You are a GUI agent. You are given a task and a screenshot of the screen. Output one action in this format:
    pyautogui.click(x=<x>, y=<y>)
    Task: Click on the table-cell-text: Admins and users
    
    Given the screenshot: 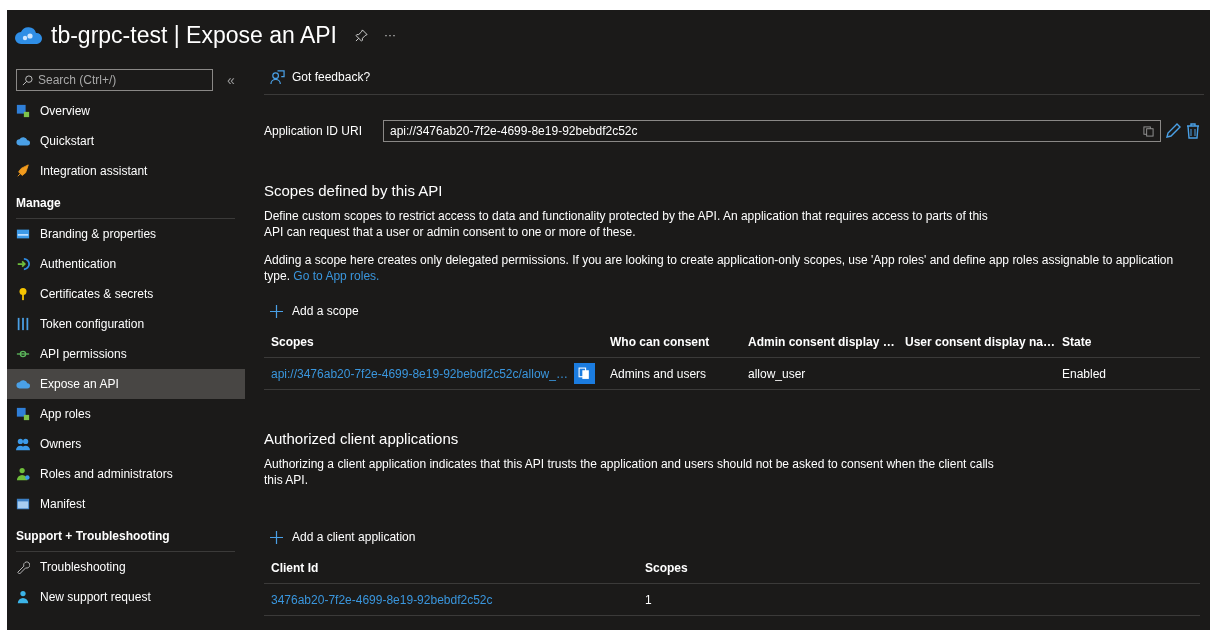 What is the action you would take?
    pyautogui.click(x=659, y=373)
    